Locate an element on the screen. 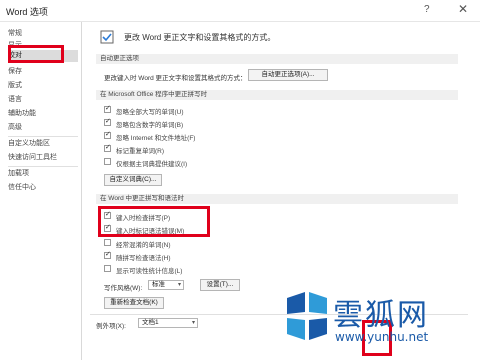 This screenshot has height=360, width=480. checkbox-ignore-uppercase is located at coordinates (107, 108).